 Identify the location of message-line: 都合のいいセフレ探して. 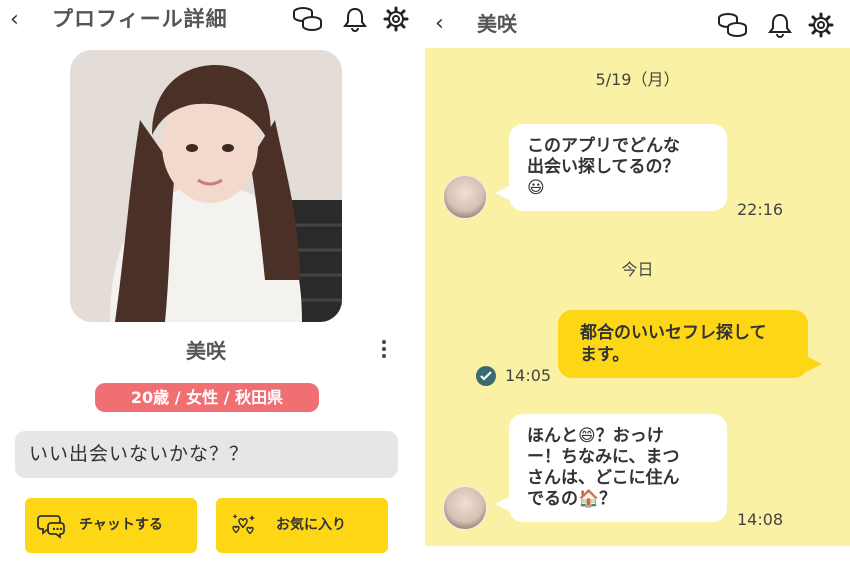
(673, 333).